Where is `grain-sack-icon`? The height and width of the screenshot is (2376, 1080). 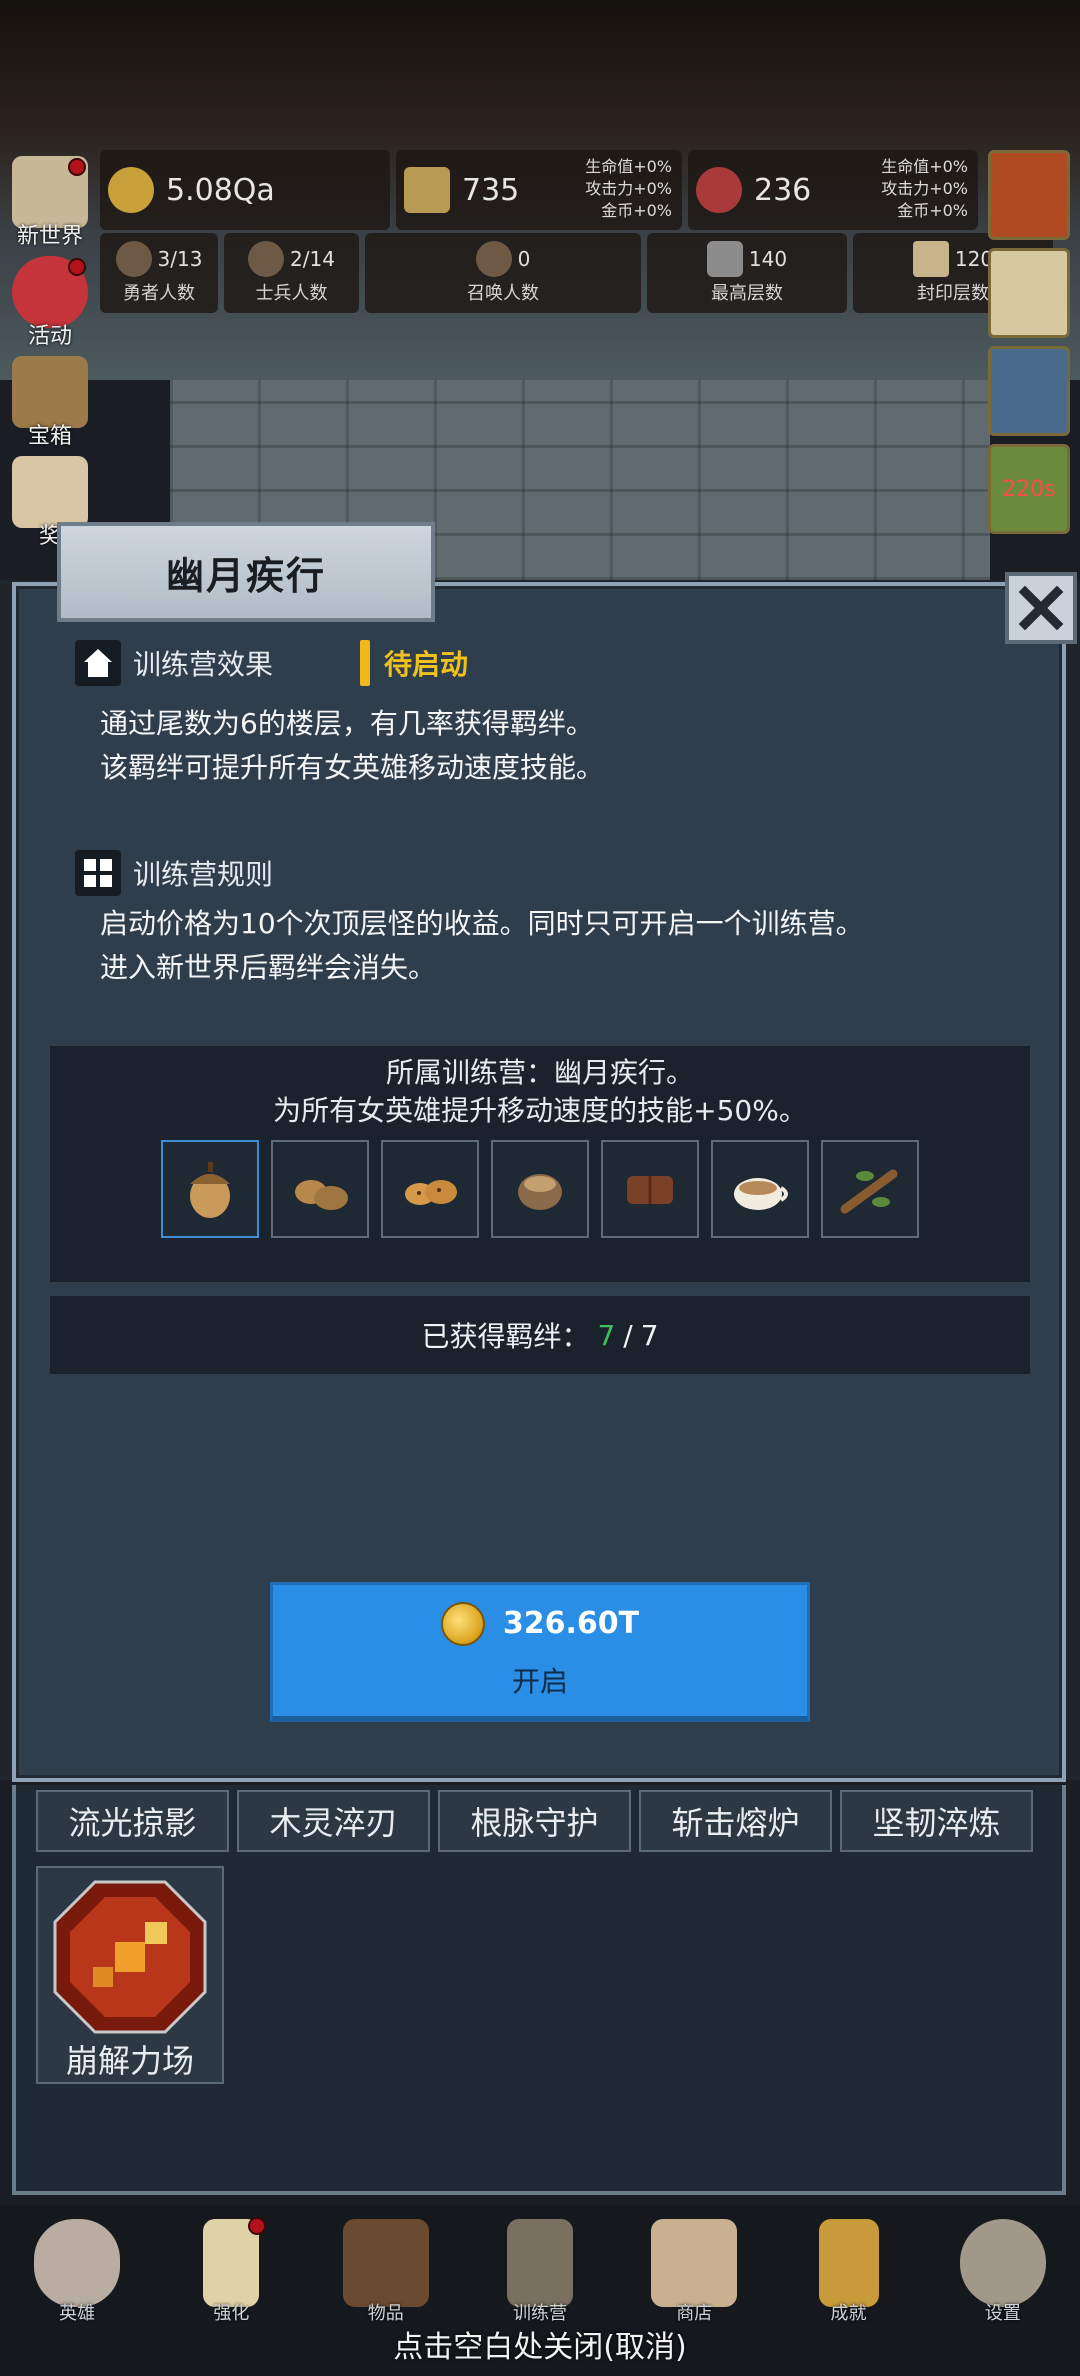
grain-sack-icon is located at coordinates (540, 1192).